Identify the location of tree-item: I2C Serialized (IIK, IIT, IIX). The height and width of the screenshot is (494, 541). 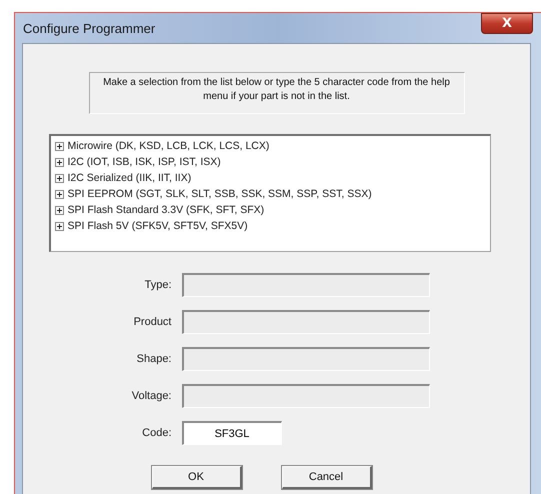
(130, 178).